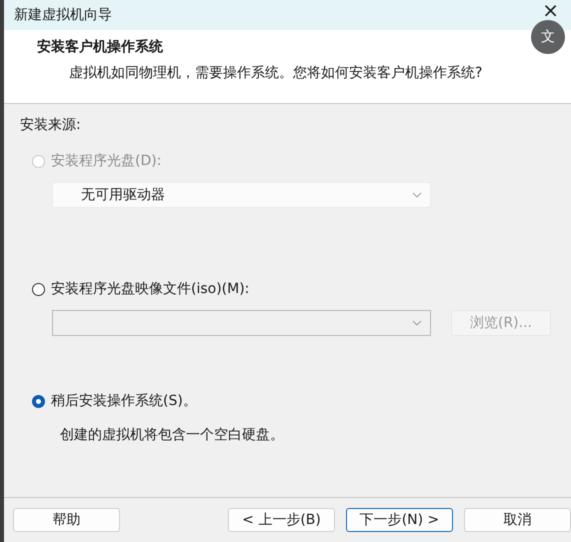 The width and height of the screenshot is (571, 542). I want to click on section-label: 安装来源:, so click(50, 125).